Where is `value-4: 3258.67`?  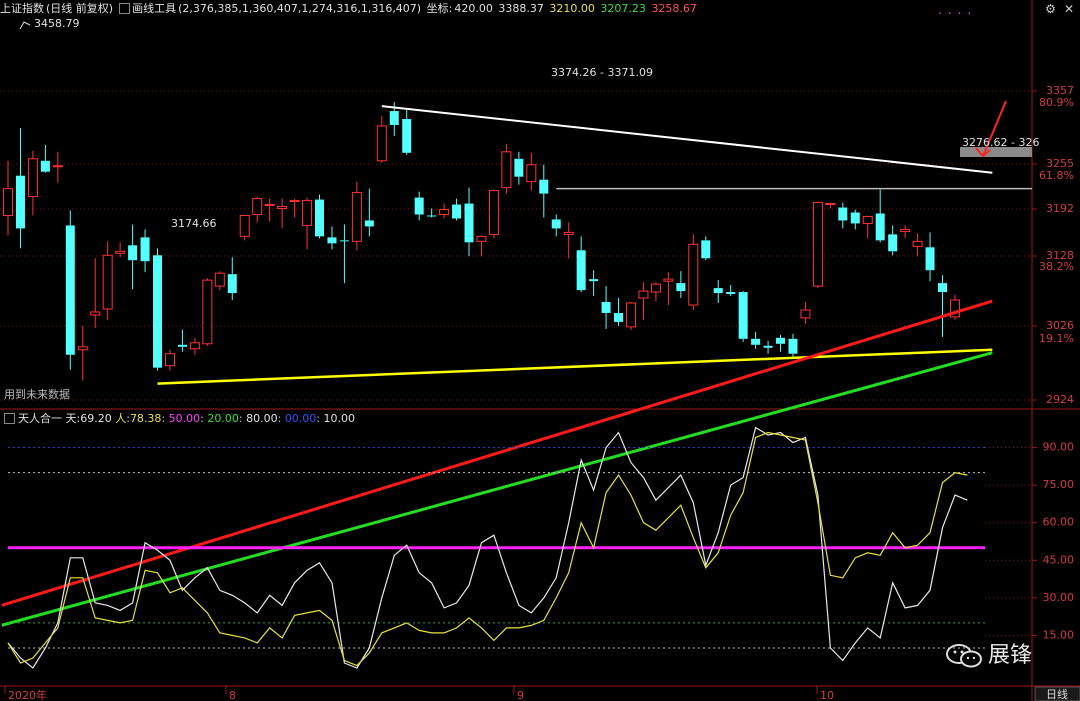 value-4: 3258.67 is located at coordinates (674, 8).